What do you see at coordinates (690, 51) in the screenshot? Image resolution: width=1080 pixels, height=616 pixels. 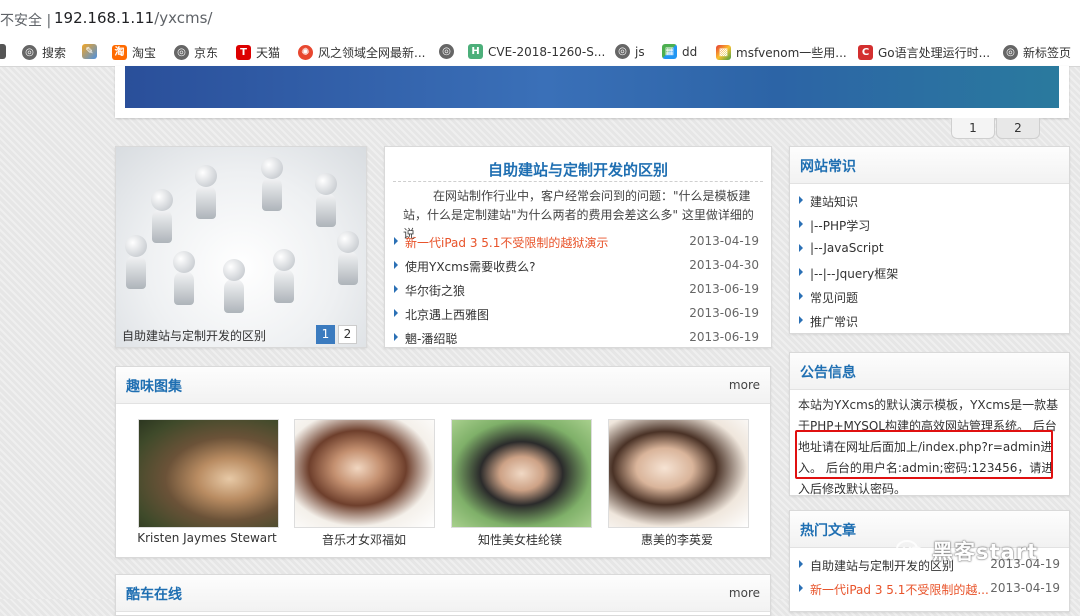 I see `bookmark-label: dd` at bounding box center [690, 51].